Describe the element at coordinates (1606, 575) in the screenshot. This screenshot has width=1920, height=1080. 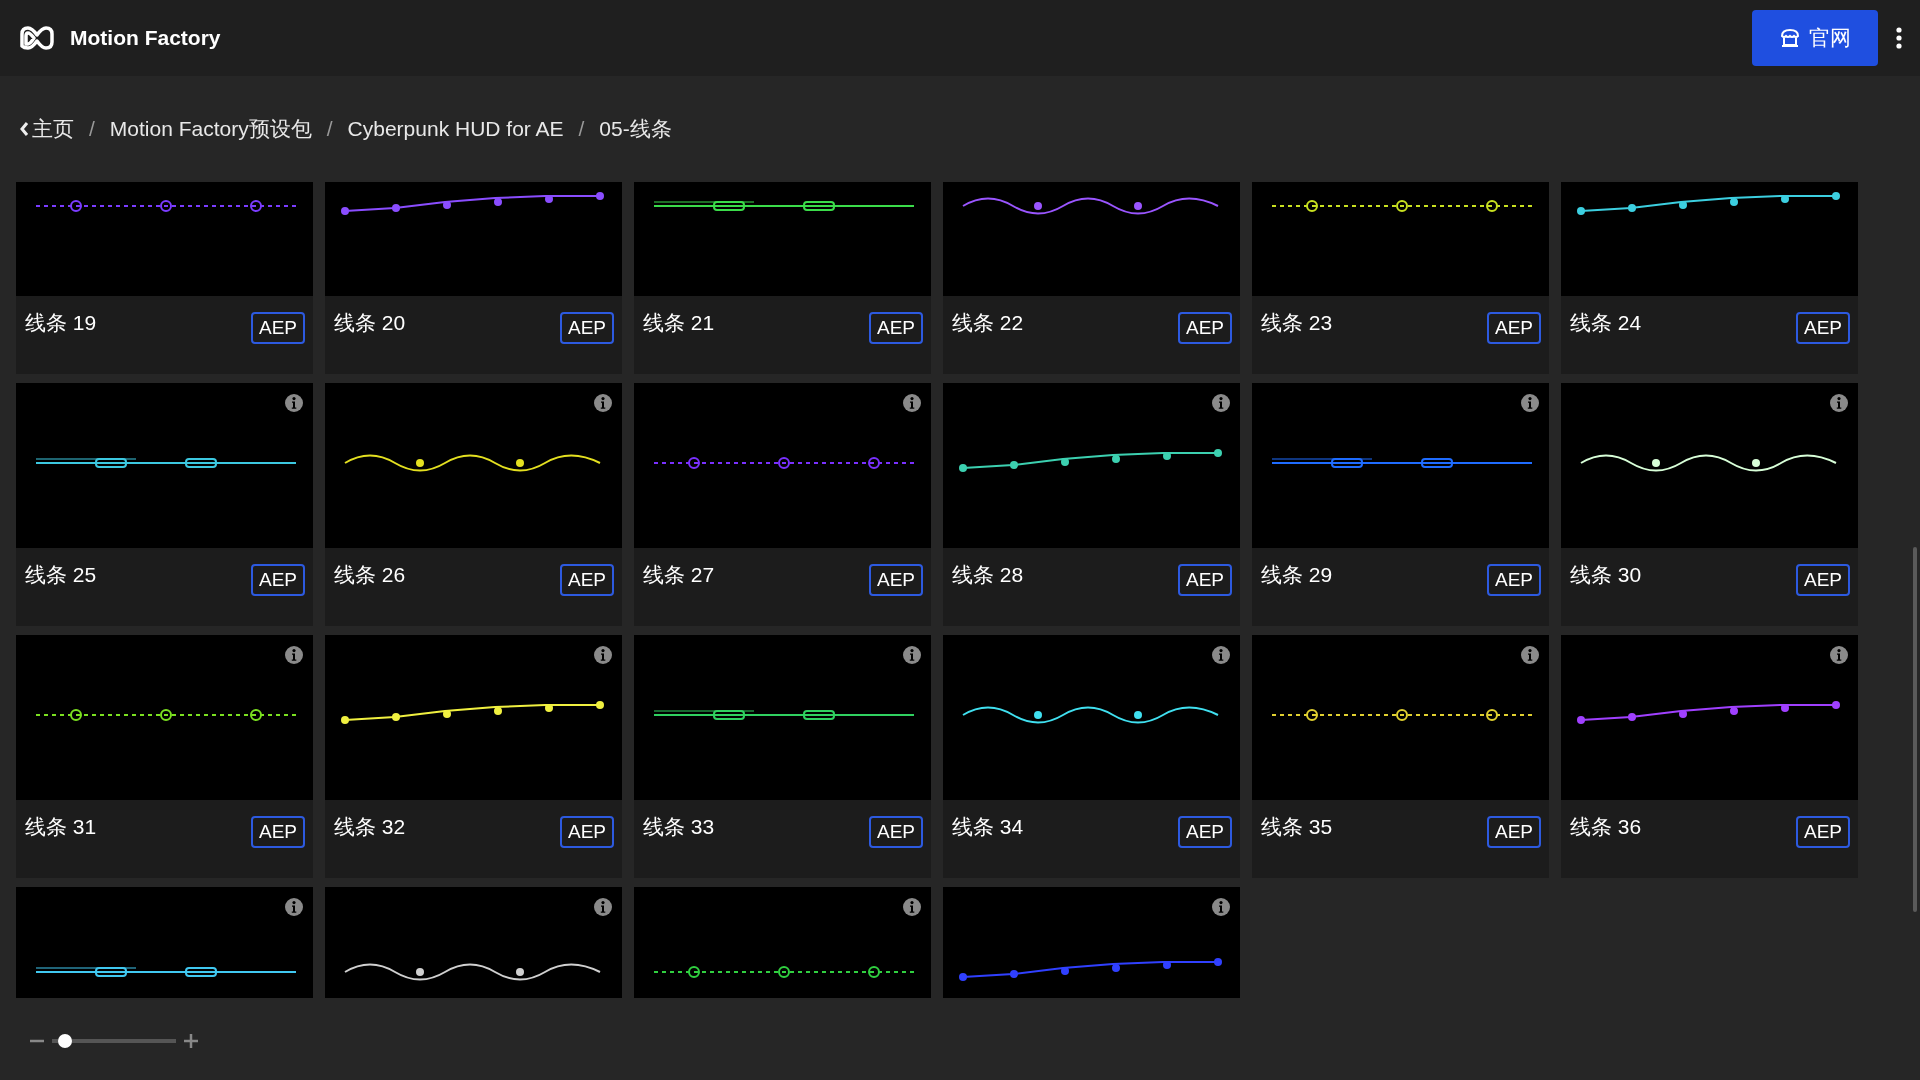
I see `card-title: 线条 30` at that location.